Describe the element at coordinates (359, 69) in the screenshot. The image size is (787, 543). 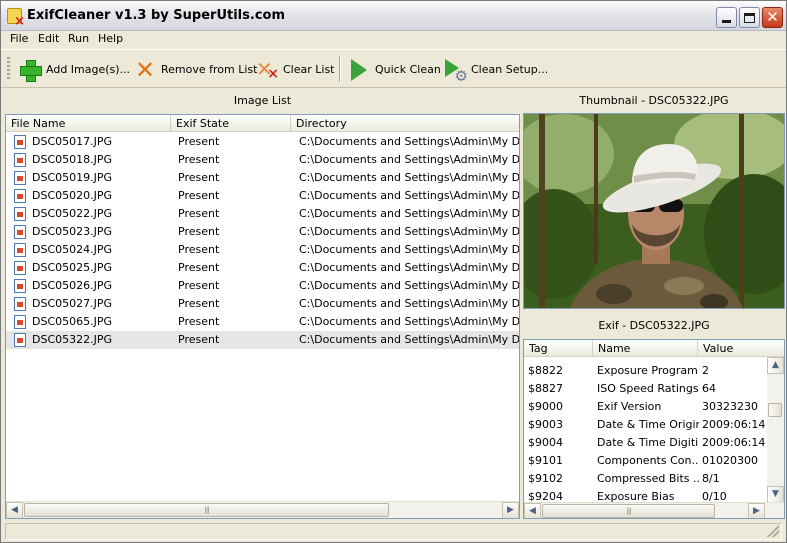
I see `quick-clean-icon` at that location.